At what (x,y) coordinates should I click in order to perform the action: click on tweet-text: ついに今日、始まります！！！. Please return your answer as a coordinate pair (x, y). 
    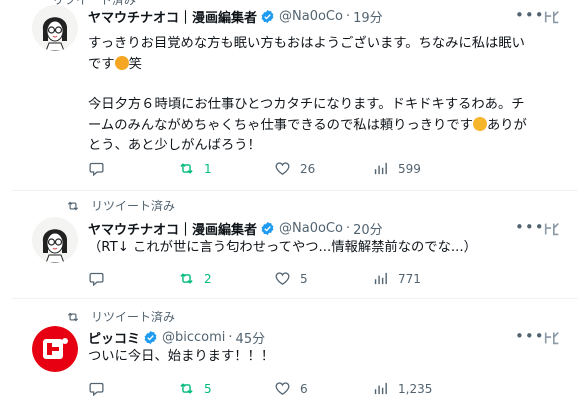
    Looking at the image, I should click on (328, 357).